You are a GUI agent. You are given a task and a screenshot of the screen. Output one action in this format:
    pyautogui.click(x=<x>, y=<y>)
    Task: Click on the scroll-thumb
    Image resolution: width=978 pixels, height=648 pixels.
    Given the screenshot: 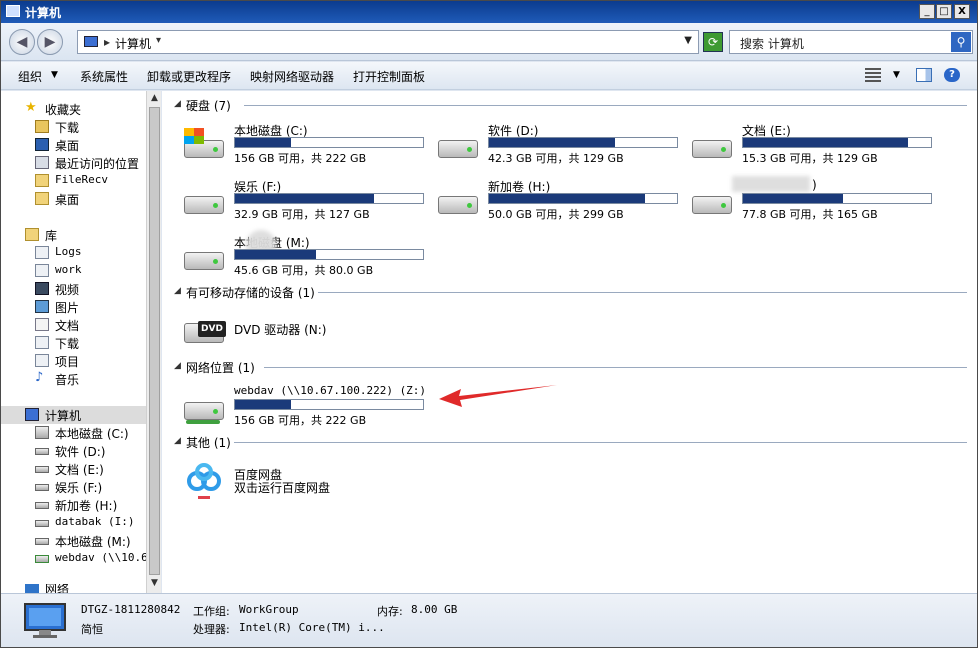 What is the action you would take?
    pyautogui.click(x=154, y=341)
    